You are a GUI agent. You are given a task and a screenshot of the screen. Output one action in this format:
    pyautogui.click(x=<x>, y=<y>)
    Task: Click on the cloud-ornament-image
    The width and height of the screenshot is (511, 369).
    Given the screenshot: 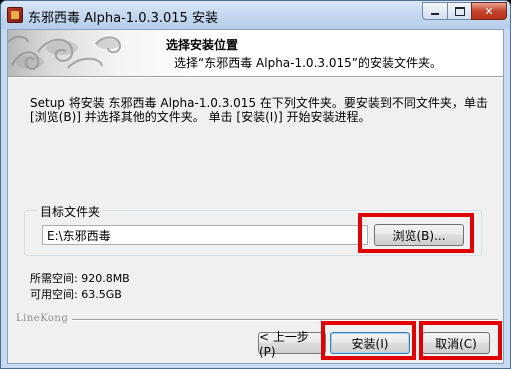 What is the action you would take?
    pyautogui.click(x=65, y=52)
    